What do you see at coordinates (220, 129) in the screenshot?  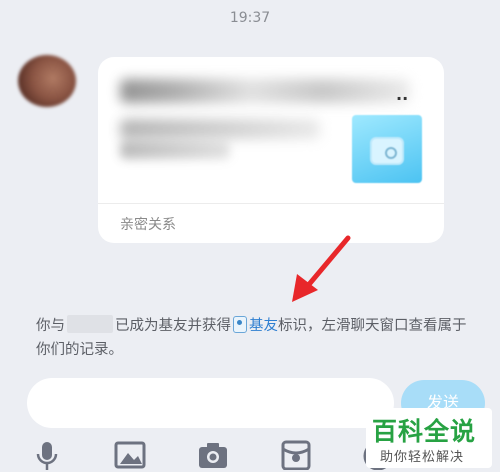 I see `card-desc-blurred` at bounding box center [220, 129].